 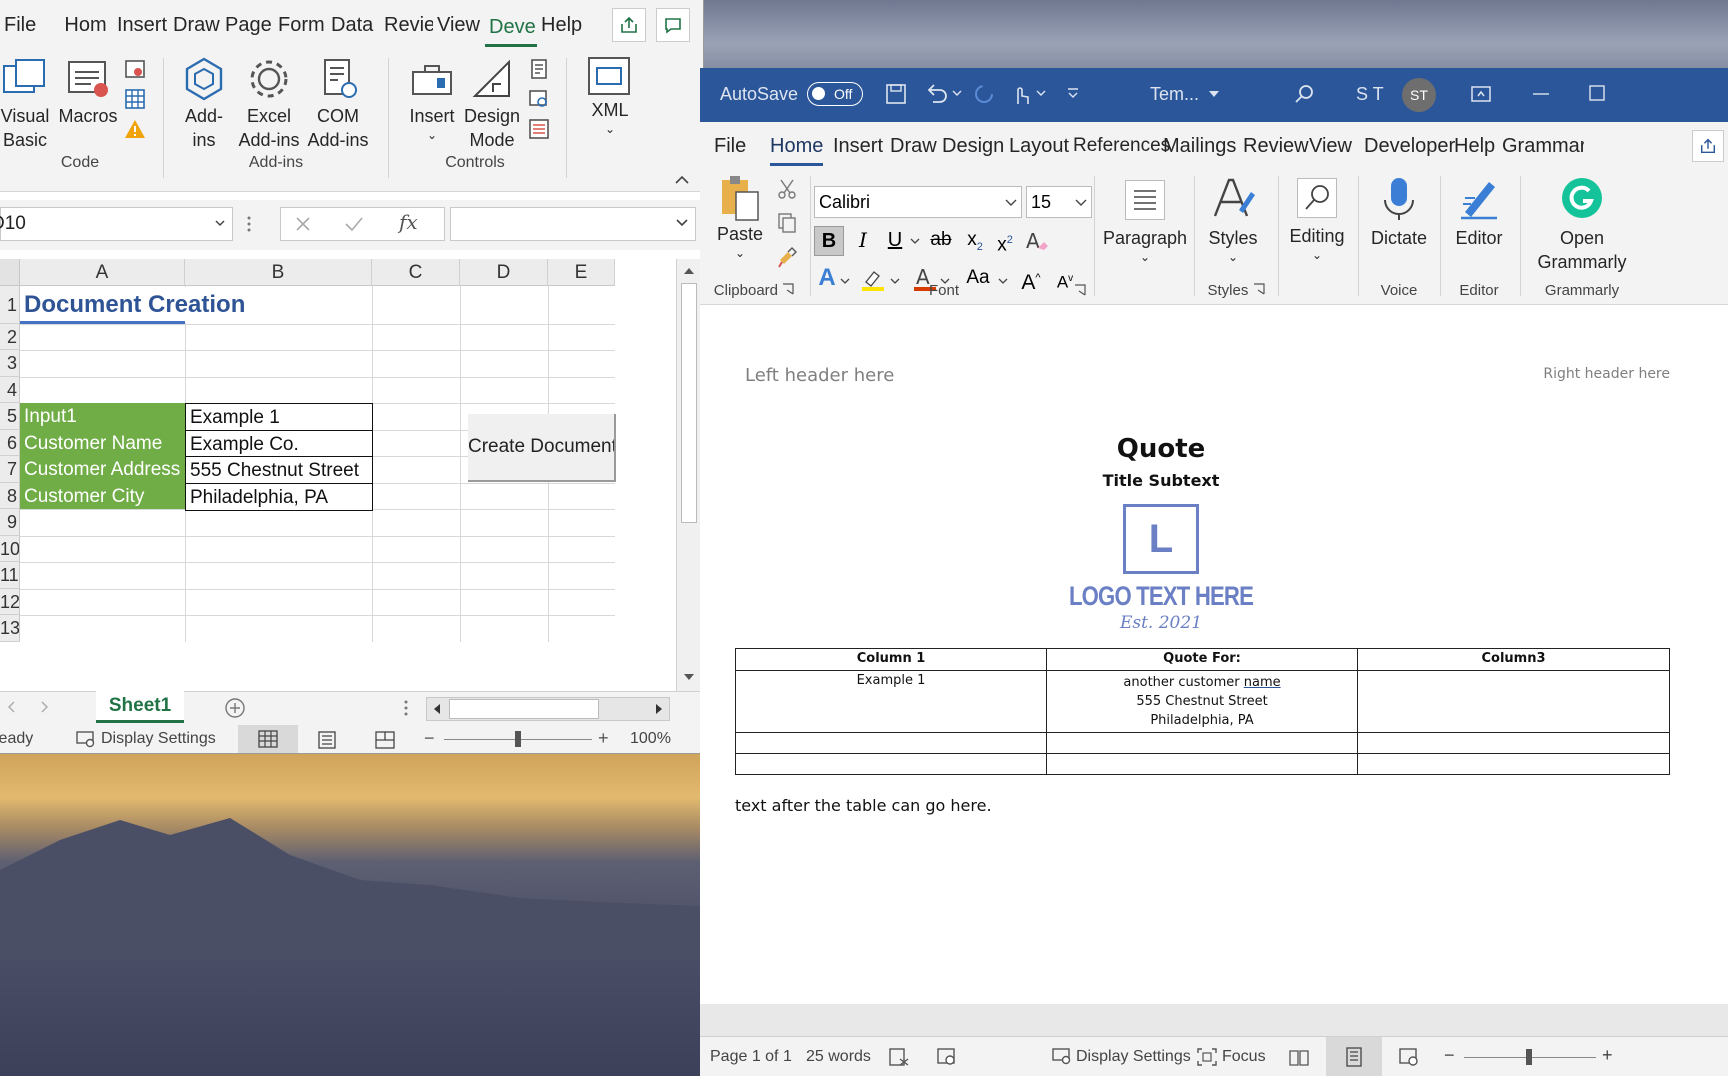 I want to click on dictate-button: Dictate, so click(x=1399, y=212).